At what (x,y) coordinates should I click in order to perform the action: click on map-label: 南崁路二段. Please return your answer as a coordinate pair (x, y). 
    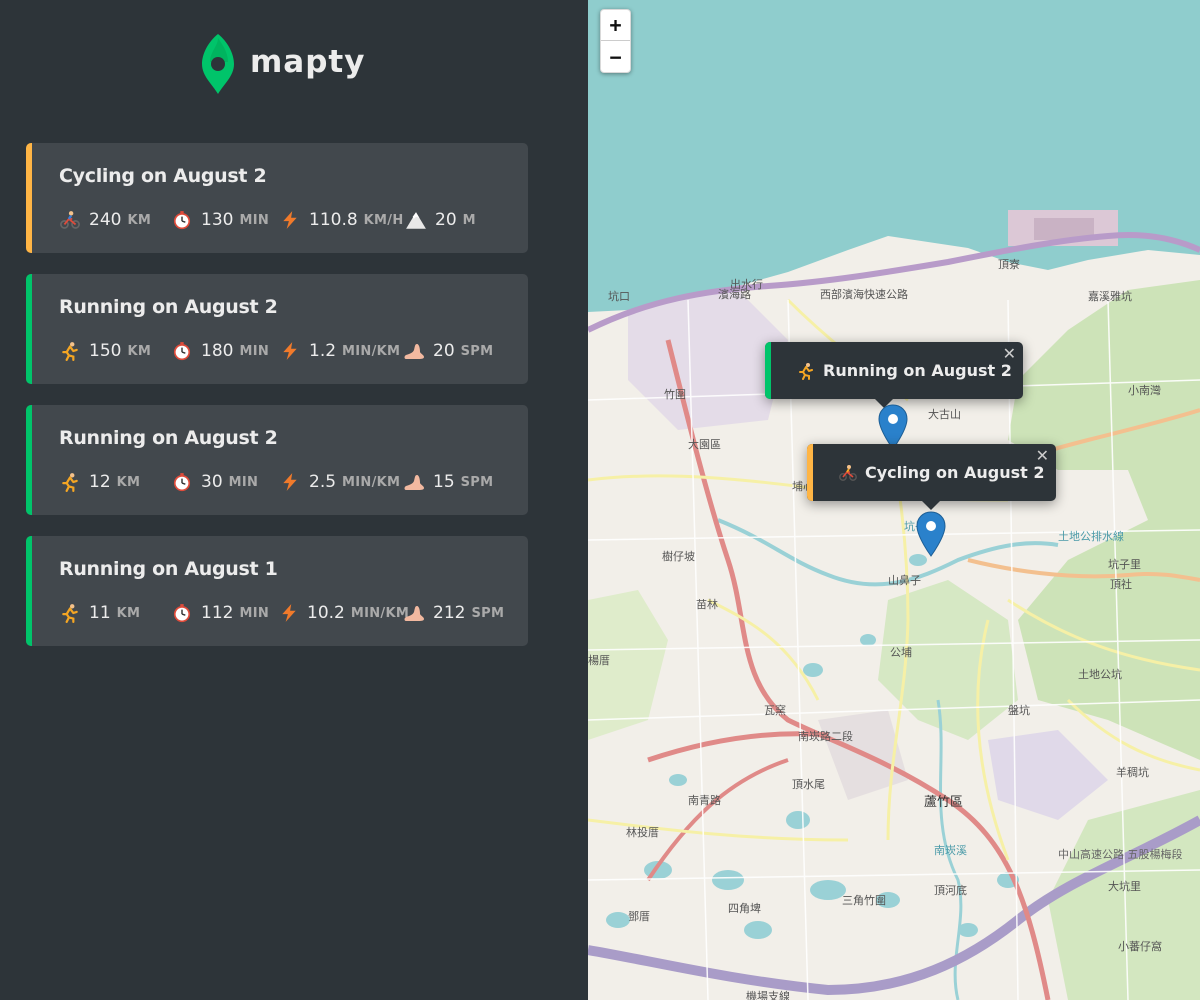
    Looking at the image, I should click on (825, 736).